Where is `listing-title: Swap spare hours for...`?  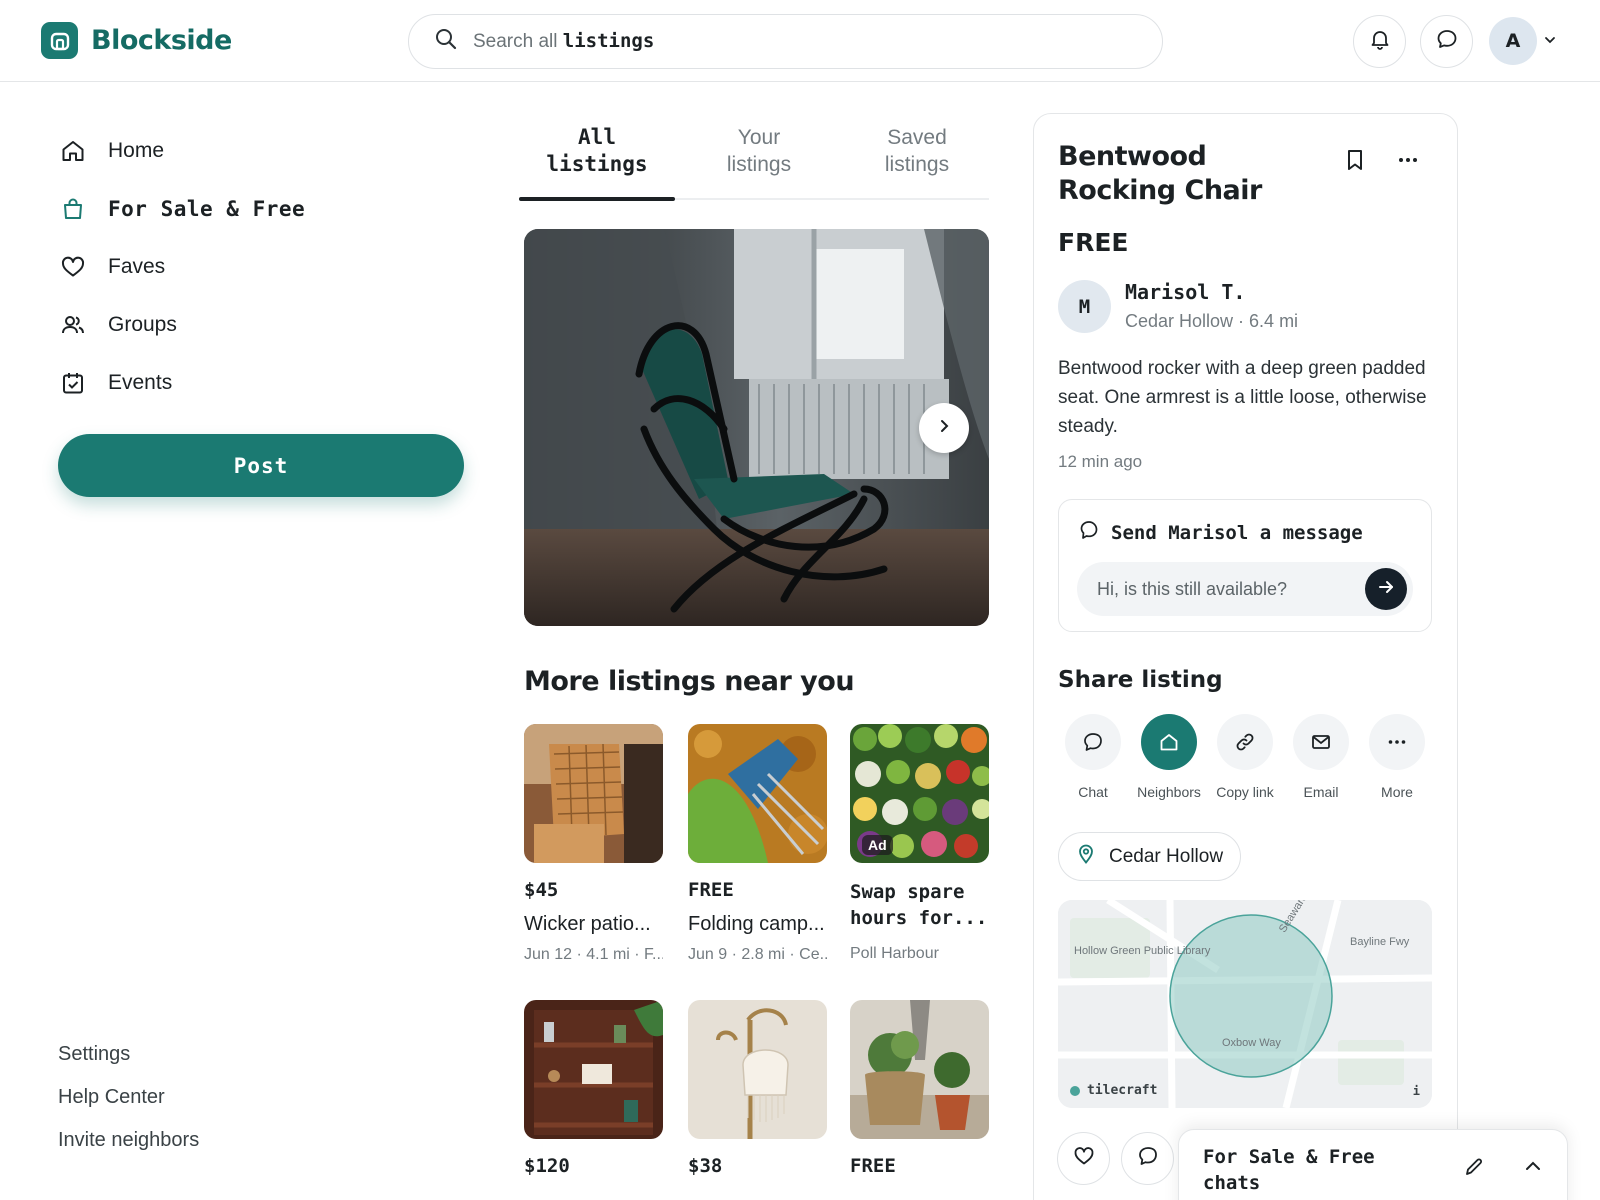 listing-title: Swap spare hours for... is located at coordinates (919, 905).